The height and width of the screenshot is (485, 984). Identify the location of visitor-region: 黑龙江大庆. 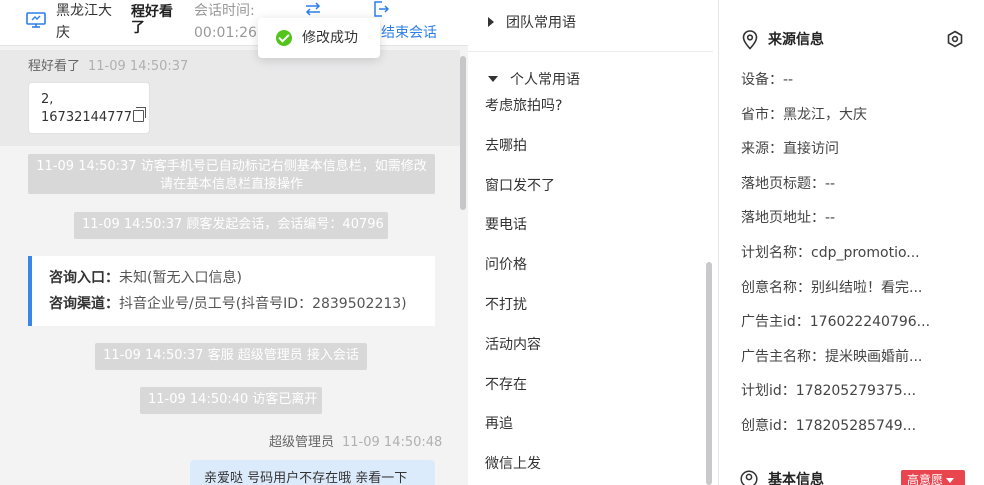
(84, 22).